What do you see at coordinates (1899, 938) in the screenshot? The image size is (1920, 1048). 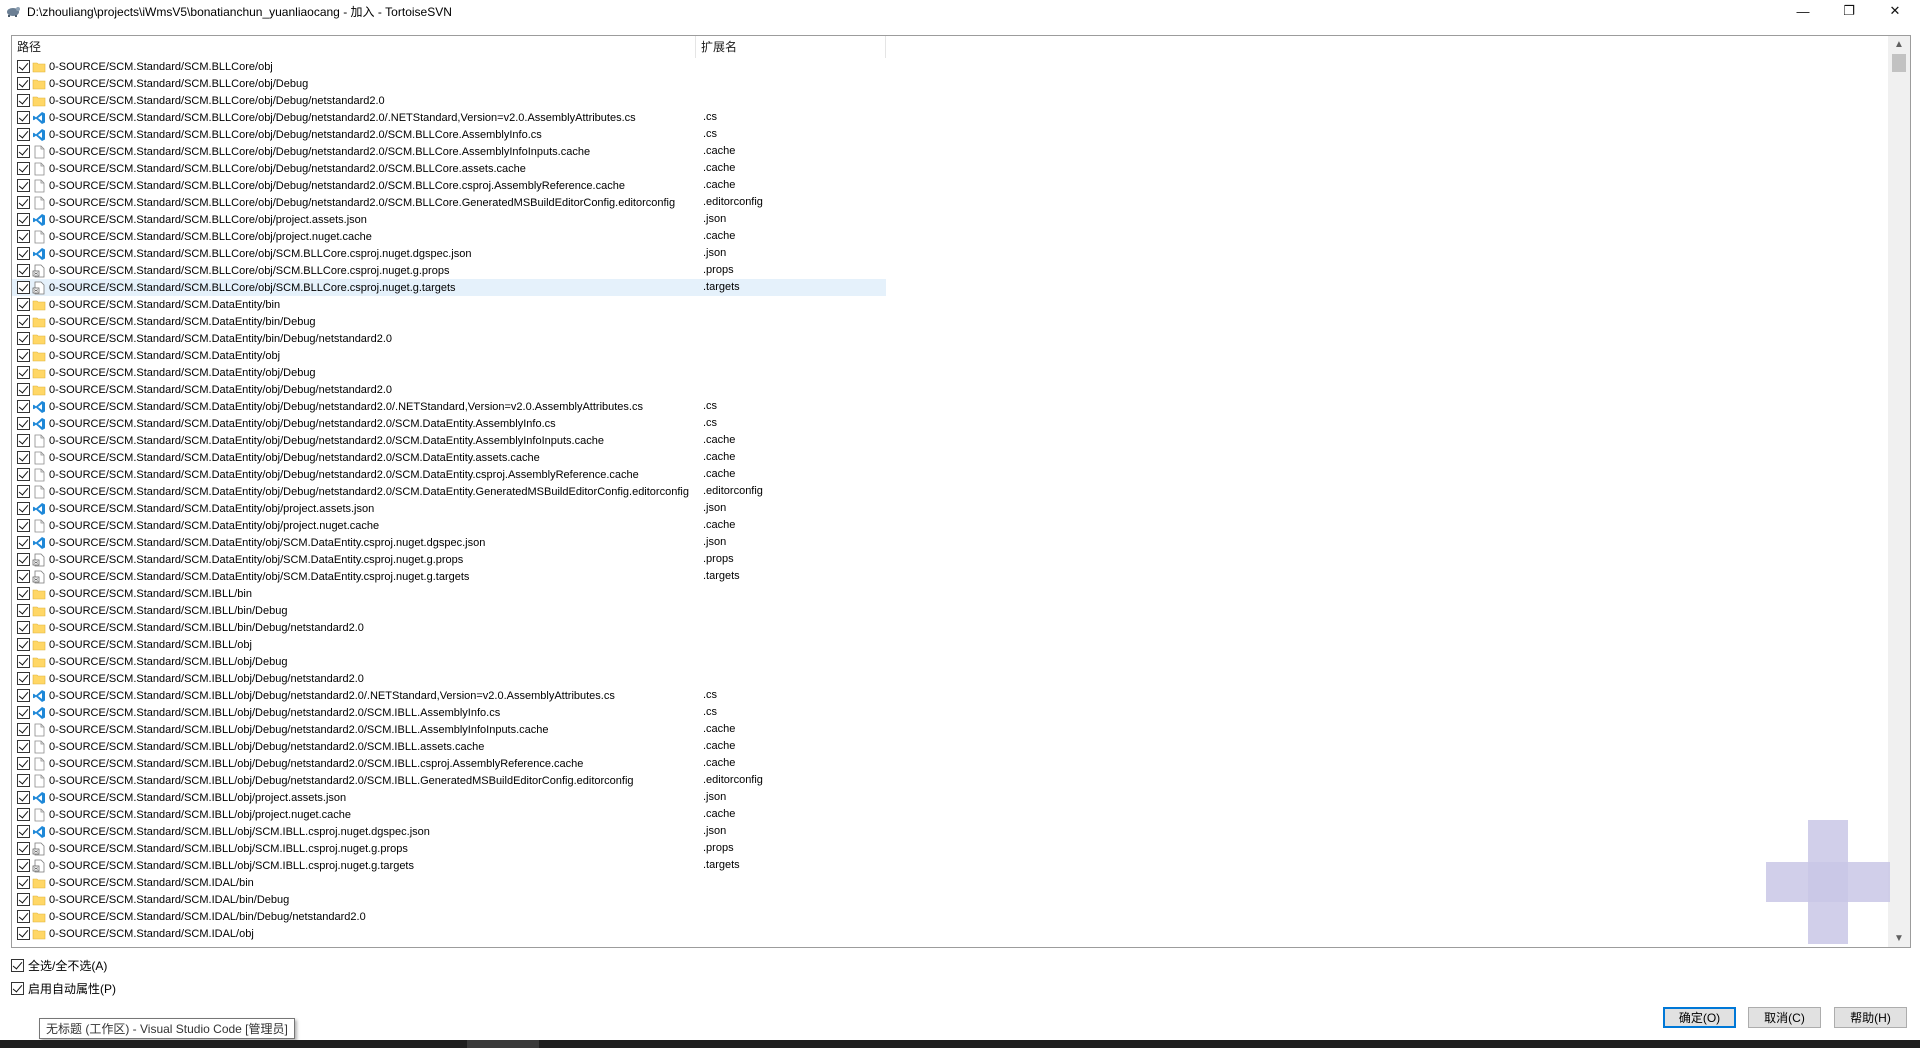 I see `scroll-down-icon: ▼` at bounding box center [1899, 938].